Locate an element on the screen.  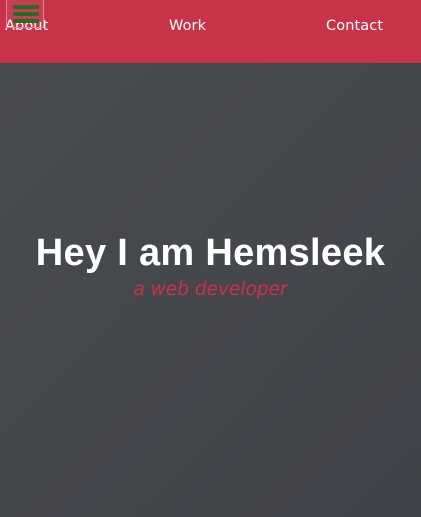
hamburger-menu-icon is located at coordinates (25, 14).